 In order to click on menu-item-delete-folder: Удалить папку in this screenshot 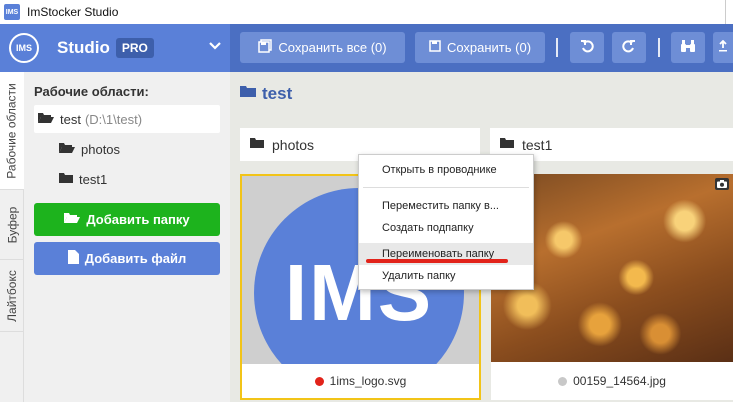, I will do `click(446, 276)`.